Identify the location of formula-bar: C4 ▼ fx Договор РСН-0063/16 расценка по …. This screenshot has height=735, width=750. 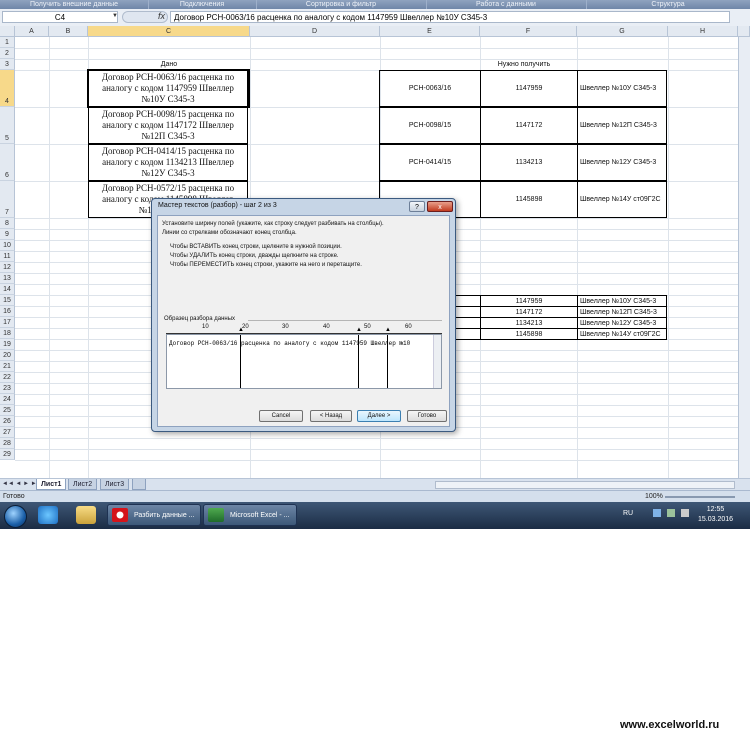
(375, 18).